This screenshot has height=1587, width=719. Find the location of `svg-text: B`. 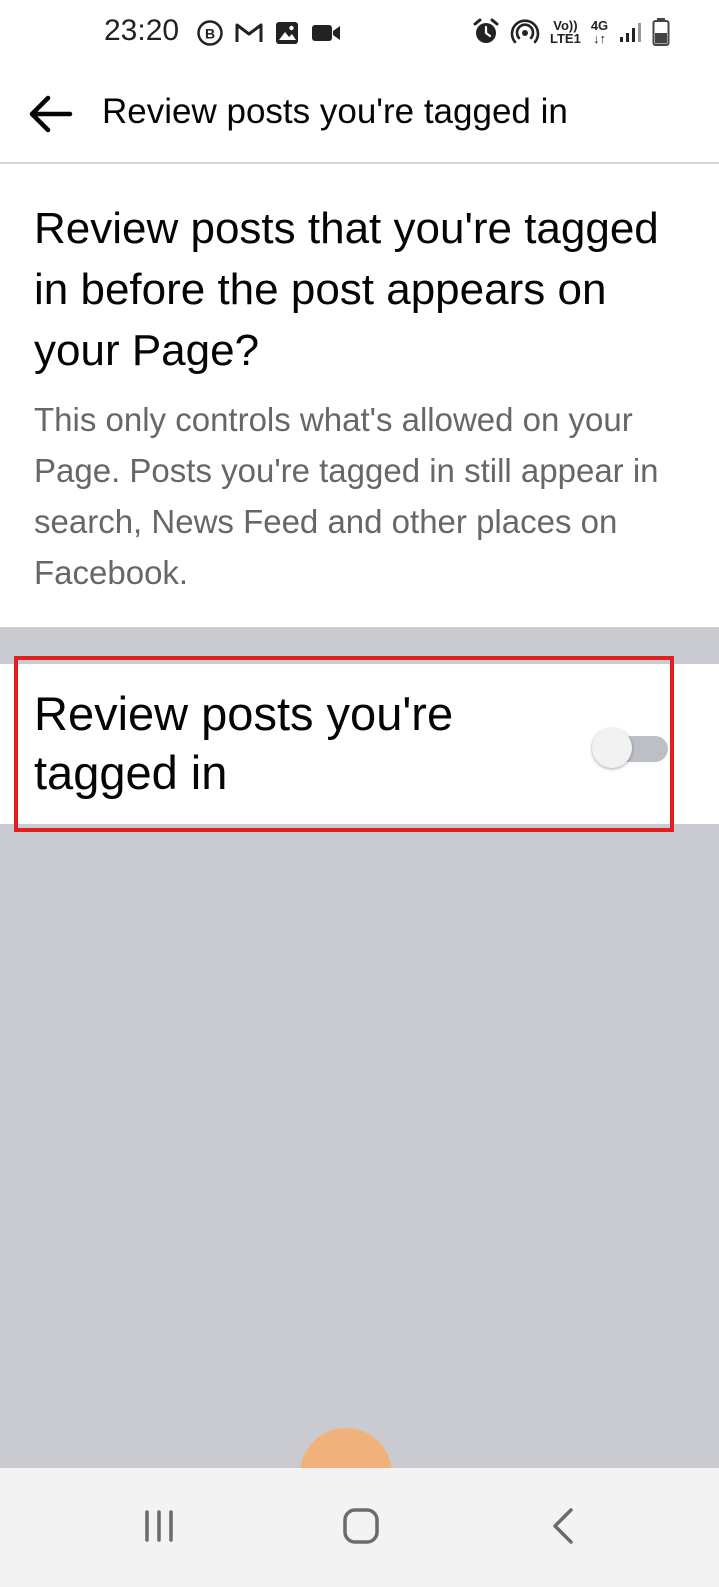

svg-text: B is located at coordinates (210, 34).